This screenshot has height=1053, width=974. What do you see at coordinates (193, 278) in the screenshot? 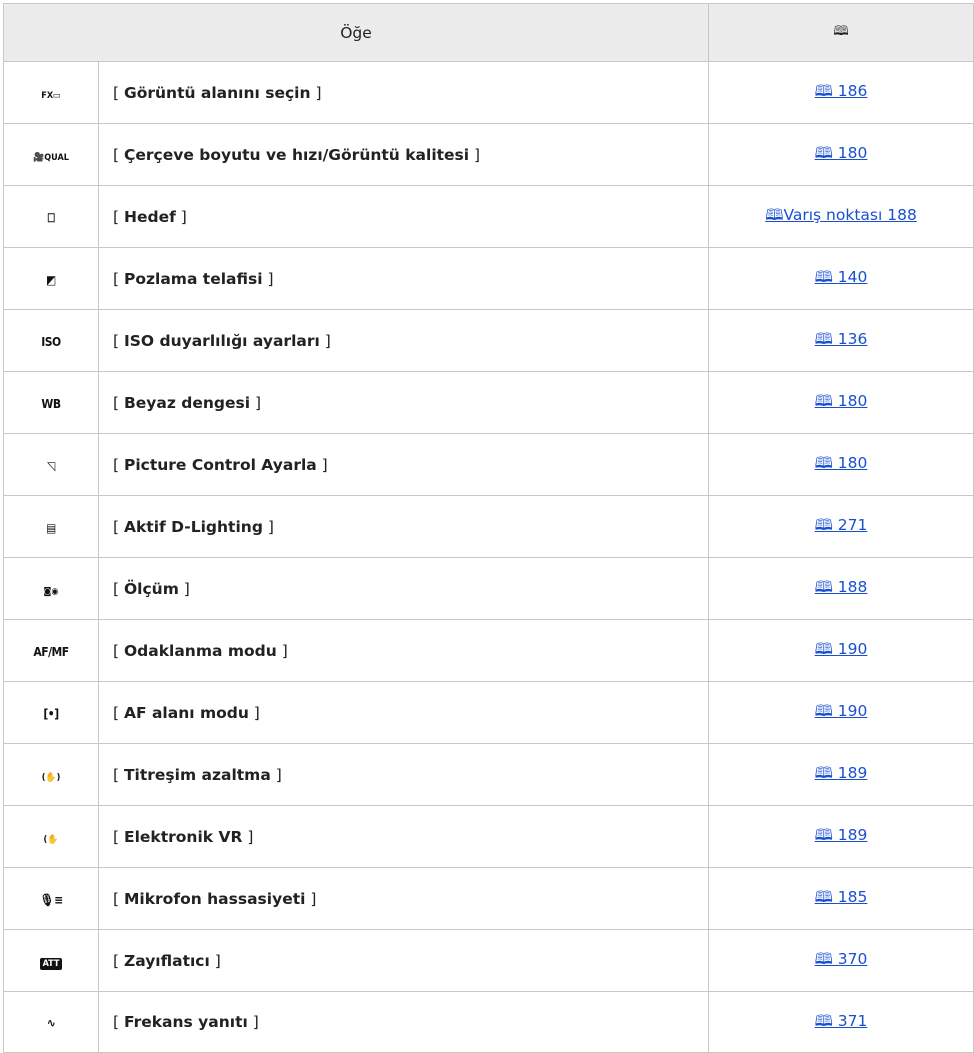
I see `menu-item-name: Pozlama telafisi` at bounding box center [193, 278].